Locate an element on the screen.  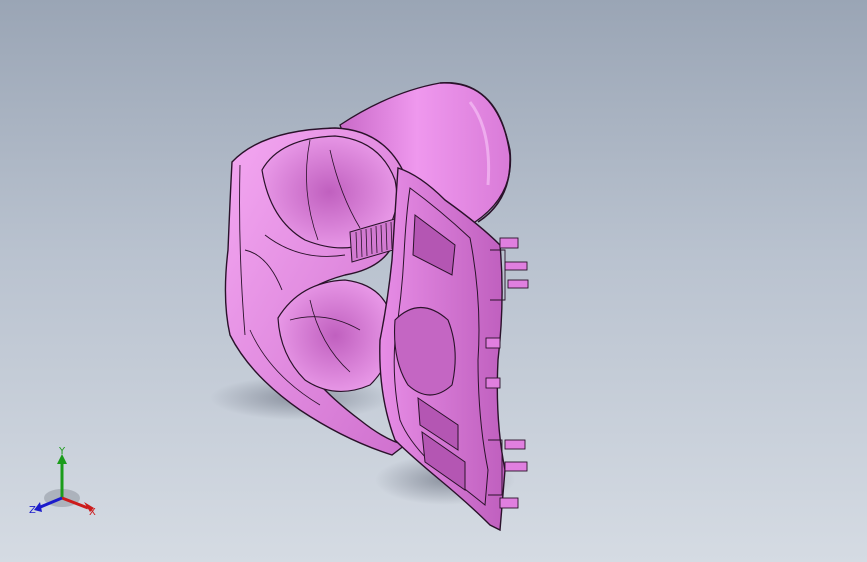
z-axis-label: Z is located at coordinates (32, 510).